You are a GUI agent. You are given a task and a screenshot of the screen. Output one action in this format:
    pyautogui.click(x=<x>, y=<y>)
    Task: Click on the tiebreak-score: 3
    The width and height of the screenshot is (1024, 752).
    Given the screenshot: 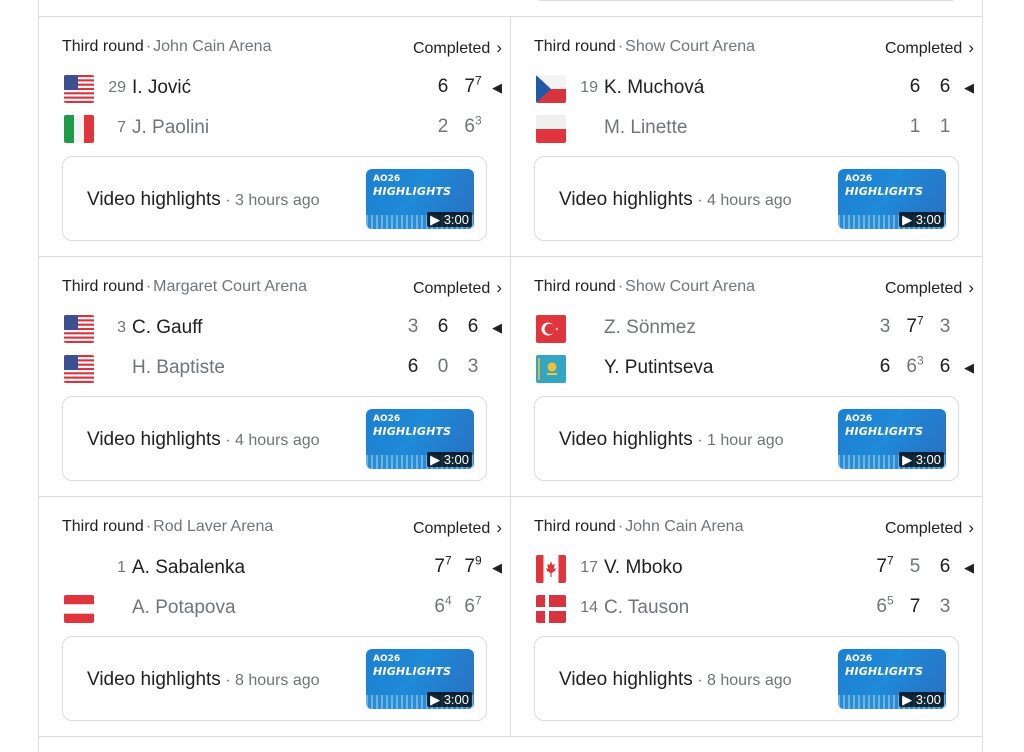 What is the action you would take?
    pyautogui.click(x=920, y=360)
    